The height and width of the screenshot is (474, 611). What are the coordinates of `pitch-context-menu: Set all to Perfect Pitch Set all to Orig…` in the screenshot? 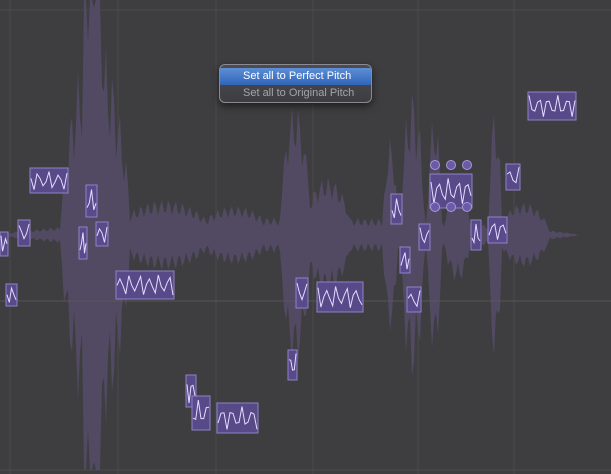 It's located at (295, 83).